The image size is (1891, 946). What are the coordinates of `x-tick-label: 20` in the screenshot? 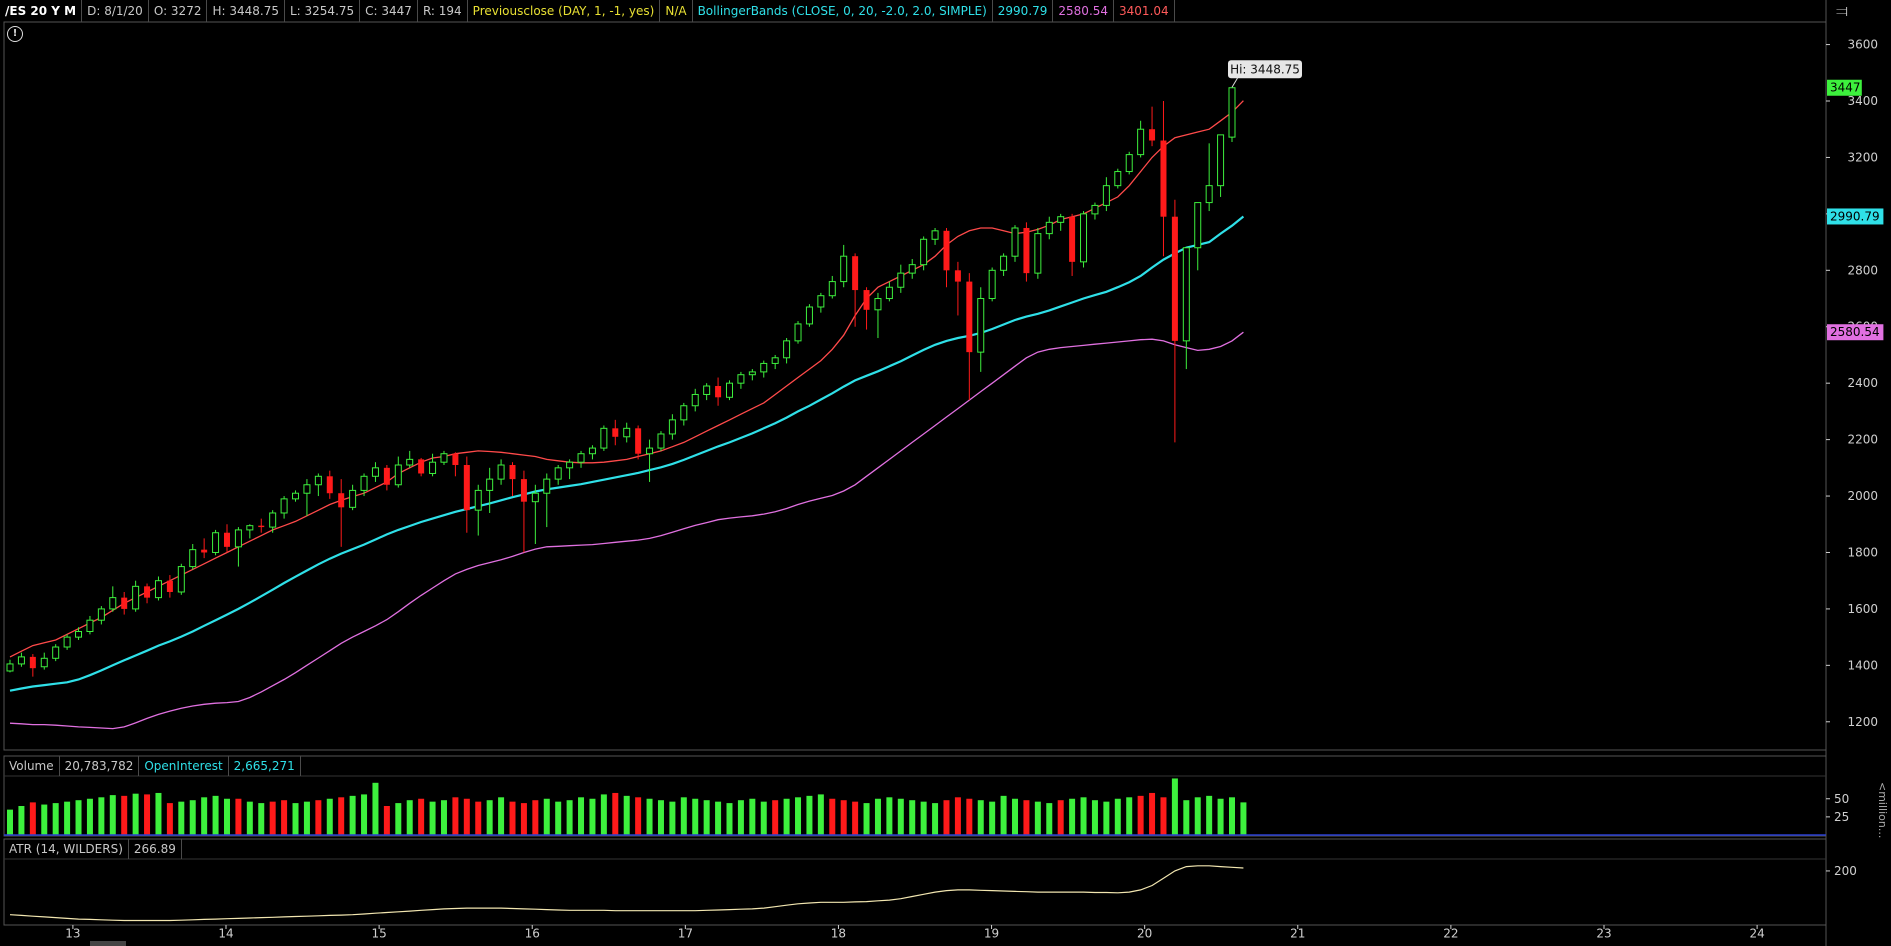 It's located at (1144, 934).